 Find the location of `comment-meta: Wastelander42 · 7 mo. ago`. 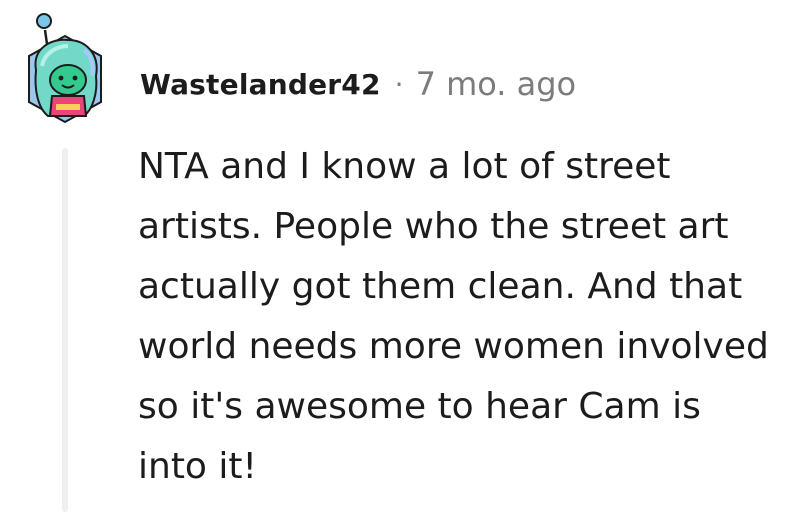

comment-meta: Wastelander42 · 7 mo. ago is located at coordinates (358, 84).